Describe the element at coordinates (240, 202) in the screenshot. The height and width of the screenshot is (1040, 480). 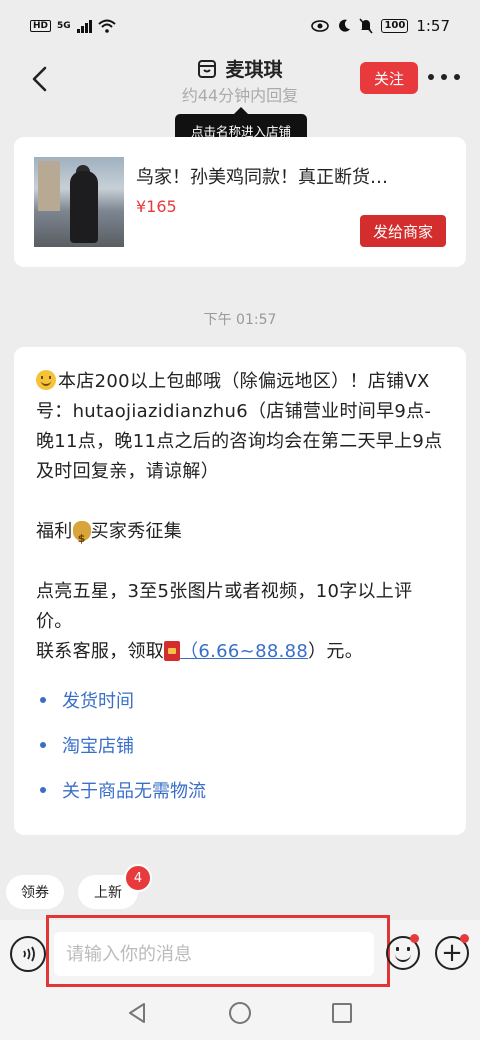
I see `product-card: 鸟家！孙美鸡同款！真正断货… ¥165 发给商家` at that location.